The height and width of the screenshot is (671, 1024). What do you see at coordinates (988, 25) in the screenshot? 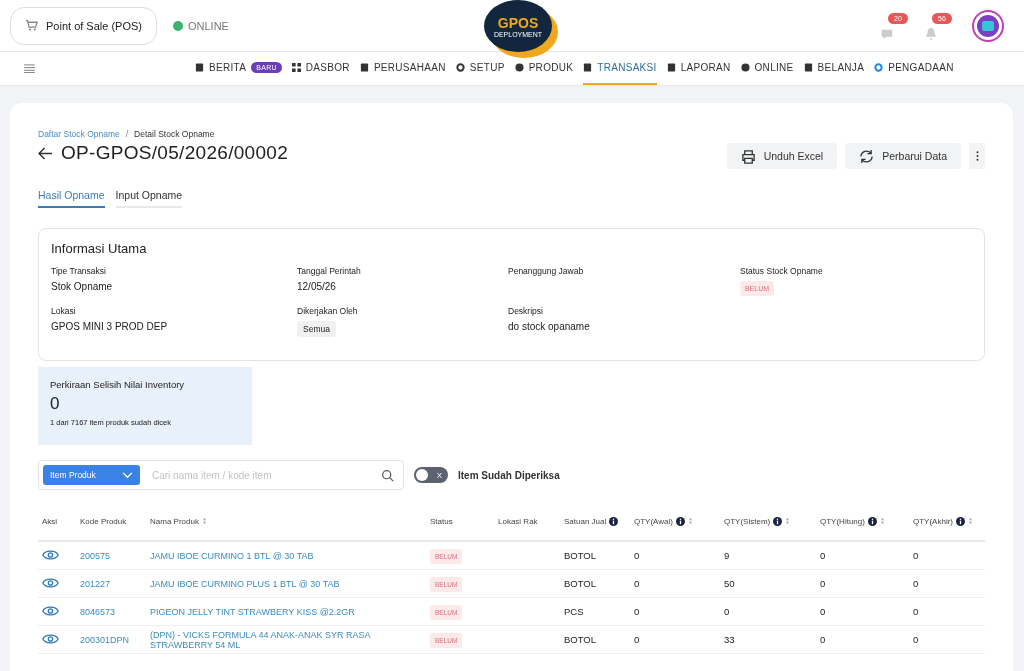
I see `avatar-icon` at bounding box center [988, 25].